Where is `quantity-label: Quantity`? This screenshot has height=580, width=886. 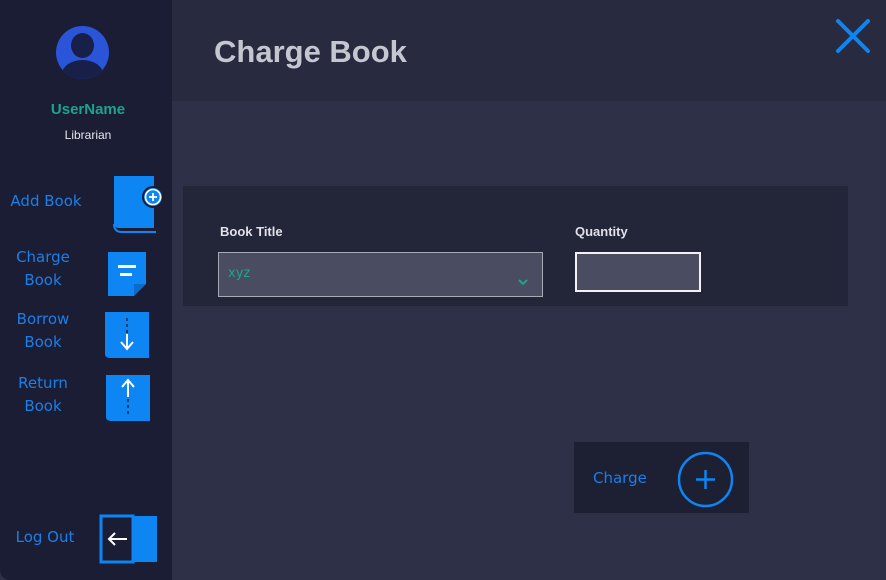 quantity-label: Quantity is located at coordinates (601, 231).